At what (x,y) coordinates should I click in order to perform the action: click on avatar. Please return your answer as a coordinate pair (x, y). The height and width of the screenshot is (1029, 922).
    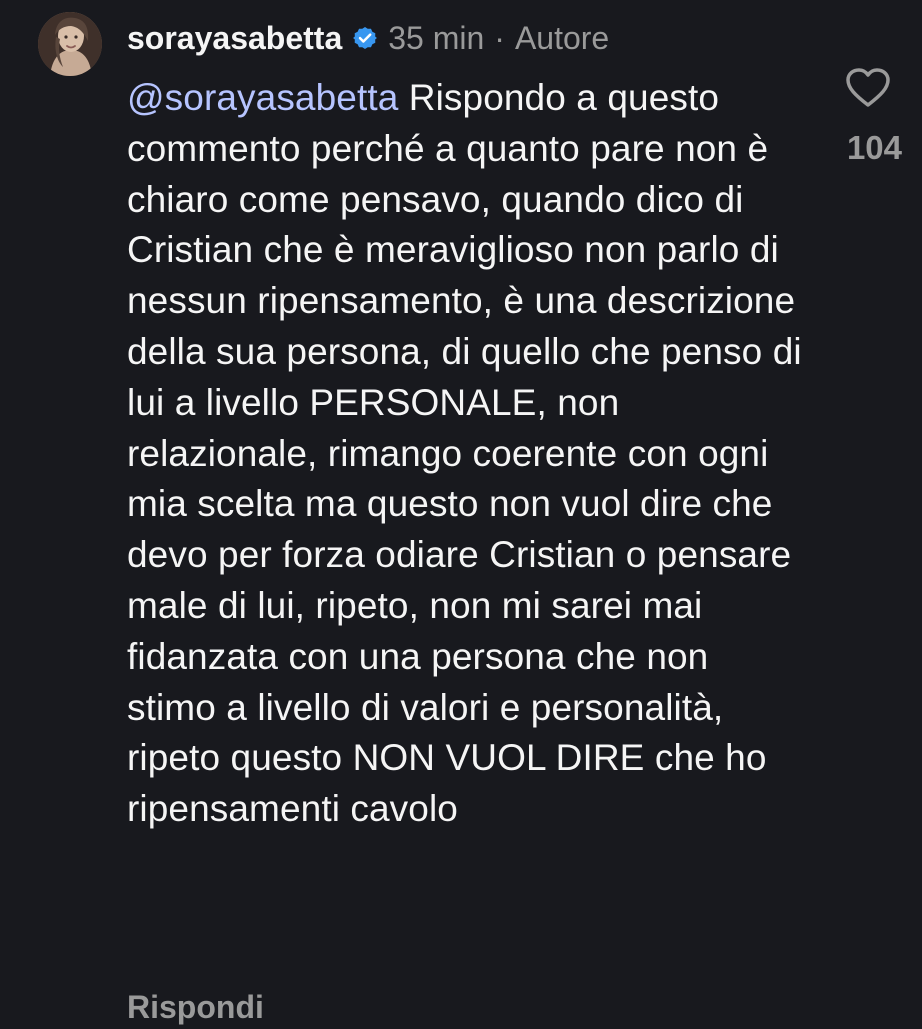
    Looking at the image, I should click on (70, 44).